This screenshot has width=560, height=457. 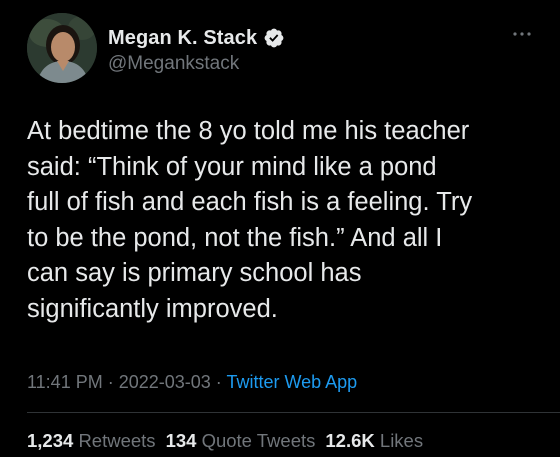 What do you see at coordinates (522, 31) in the screenshot?
I see `more-options-icon` at bounding box center [522, 31].